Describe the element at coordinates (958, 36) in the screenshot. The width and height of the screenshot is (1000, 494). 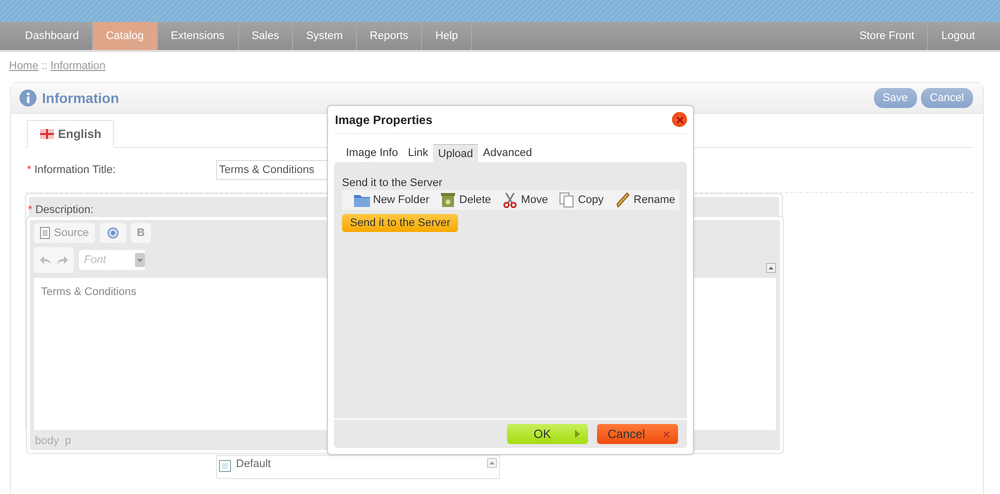
I see `nav-item: Logout` at that location.